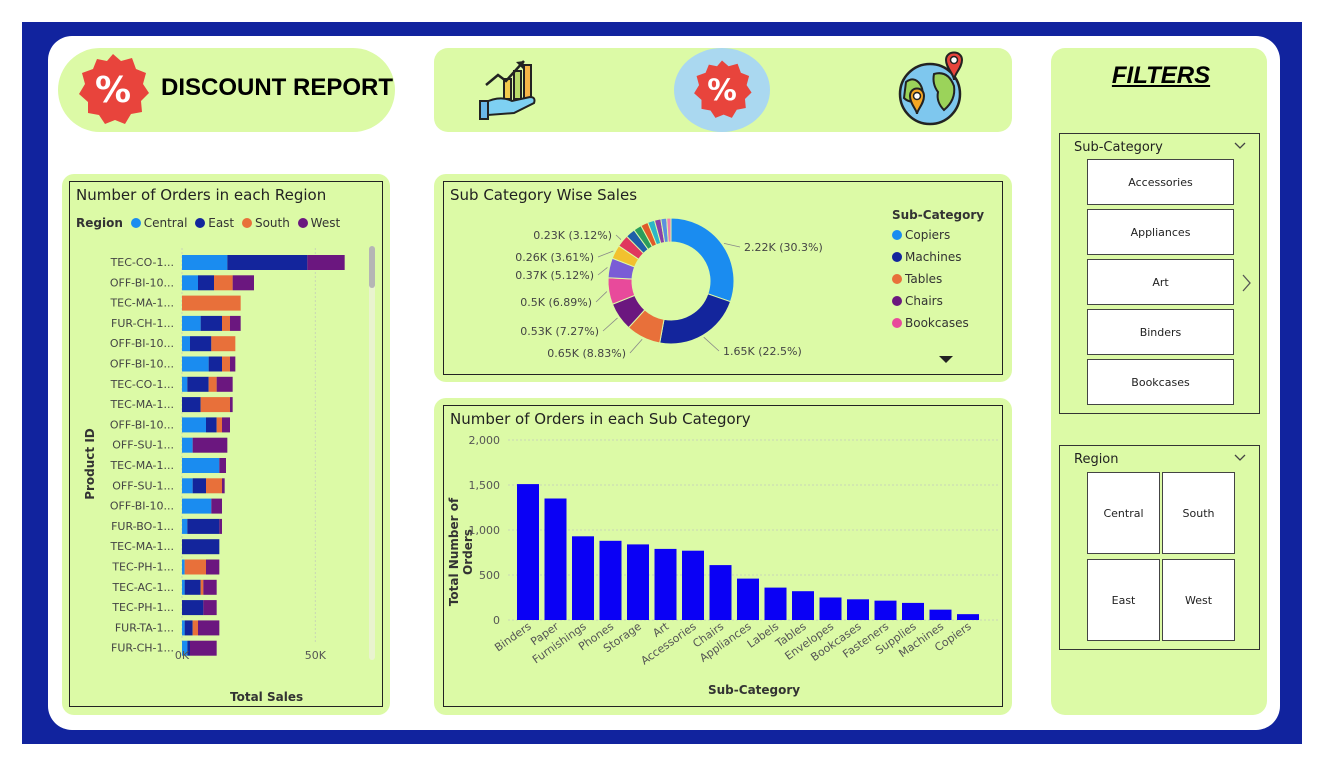 The image size is (1325, 765). Describe the element at coordinates (1247, 283) in the screenshot. I see `chevron-right-icon` at that location.